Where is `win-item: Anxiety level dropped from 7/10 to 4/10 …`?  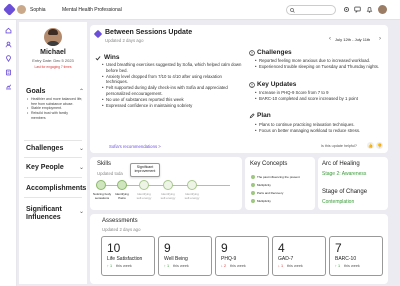 win-item: Anxiety level dropped from 7/10 to 4/10 … is located at coordinates (173, 80).